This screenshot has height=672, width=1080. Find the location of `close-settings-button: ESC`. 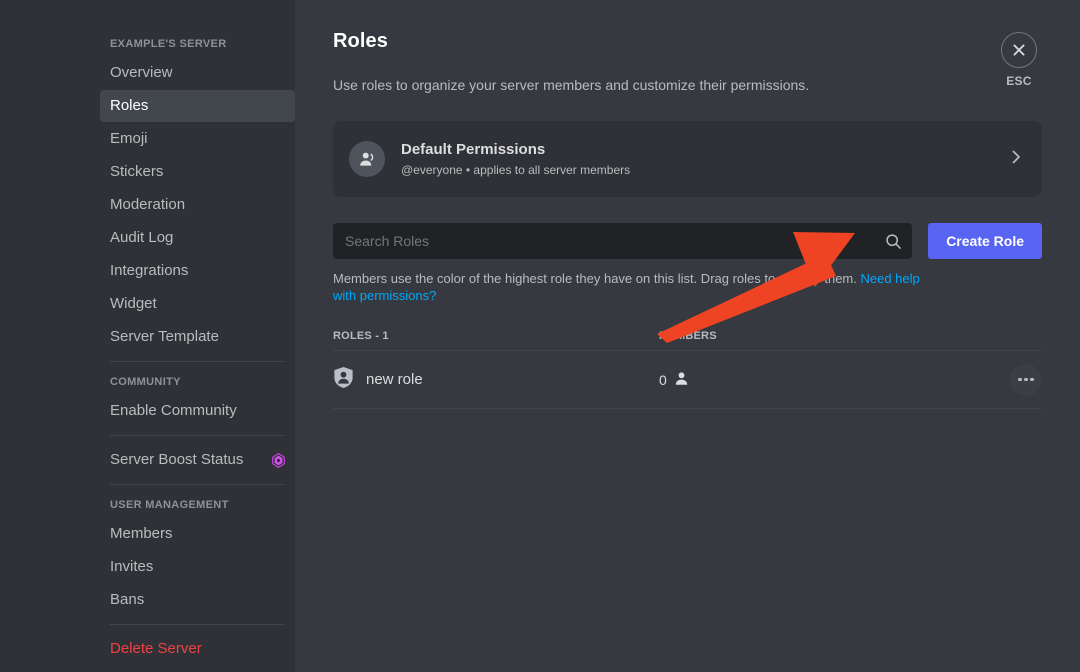

close-settings-button: ESC is located at coordinates (1019, 60).